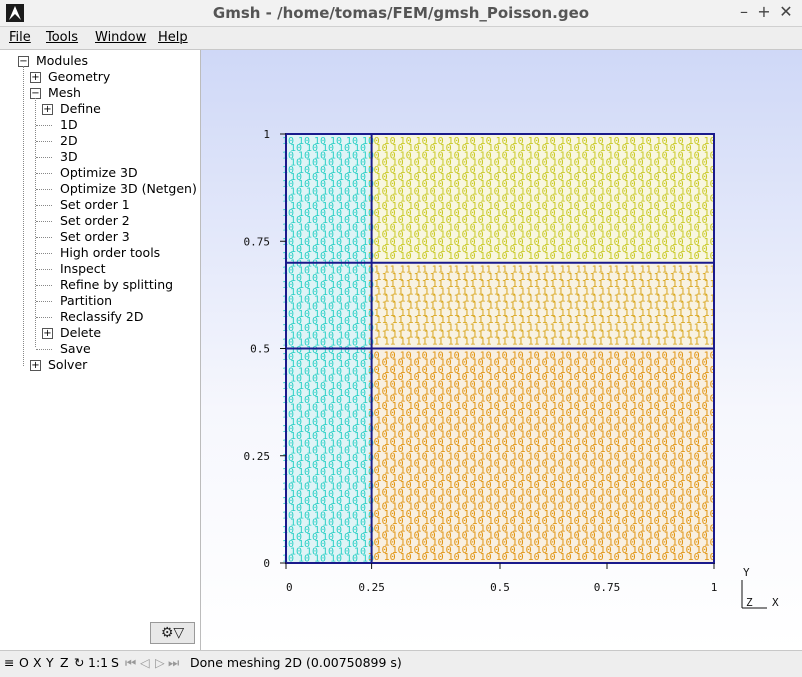 This screenshot has height=677, width=802. What do you see at coordinates (62, 60) in the screenshot?
I see `tree-modules-label: Modules` at bounding box center [62, 60].